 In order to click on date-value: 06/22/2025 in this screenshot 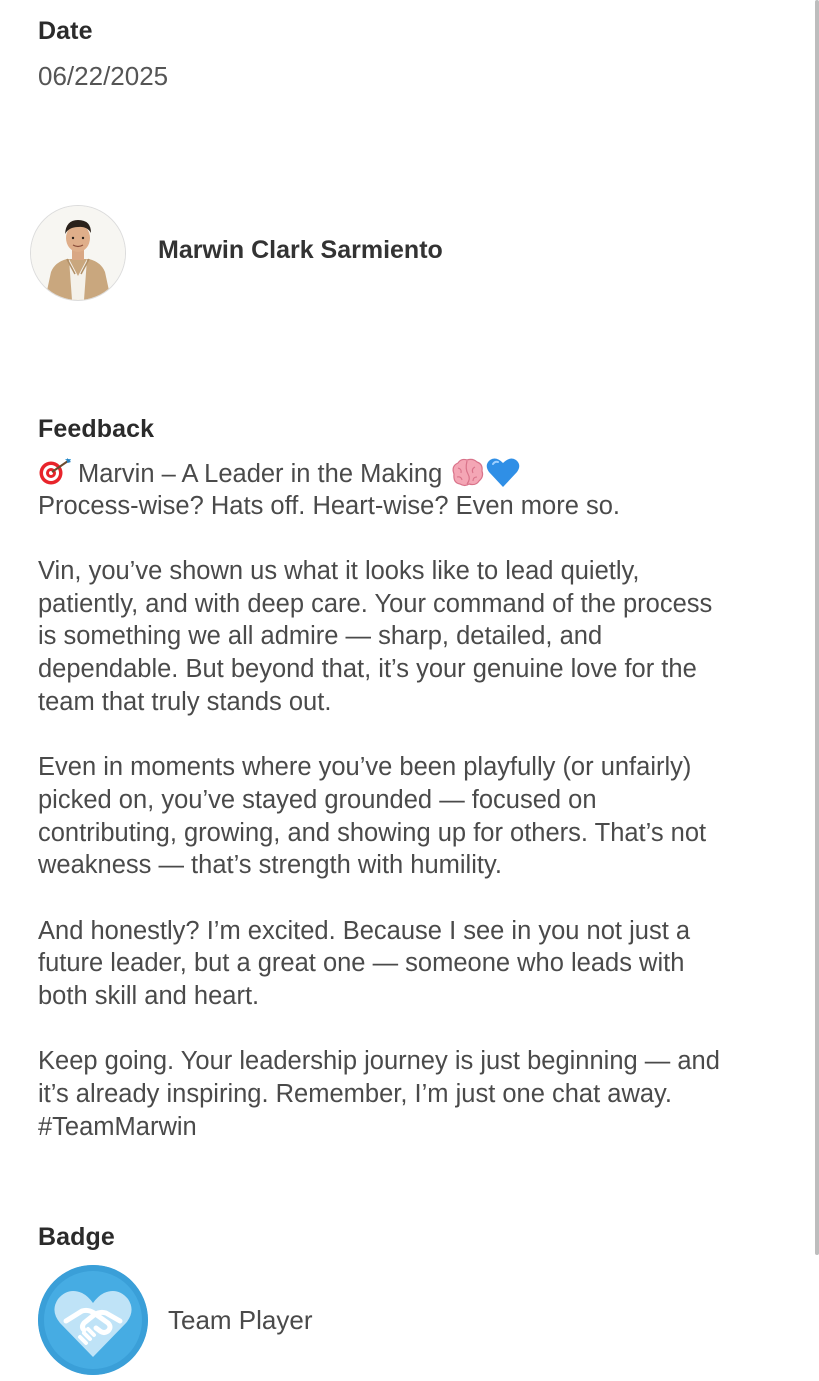, I will do `click(103, 76)`.